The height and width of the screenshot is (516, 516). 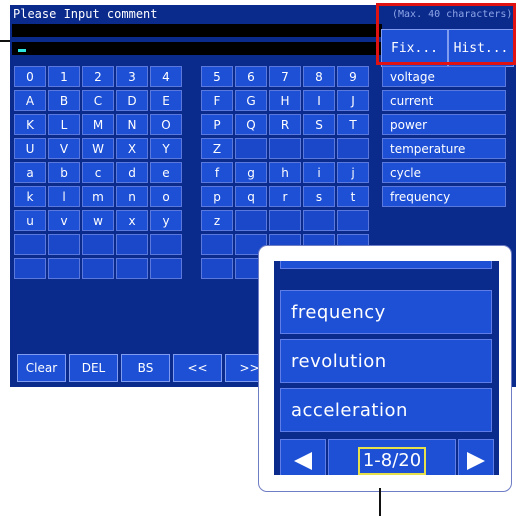 What do you see at coordinates (98, 76) in the screenshot?
I see `key: 2` at bounding box center [98, 76].